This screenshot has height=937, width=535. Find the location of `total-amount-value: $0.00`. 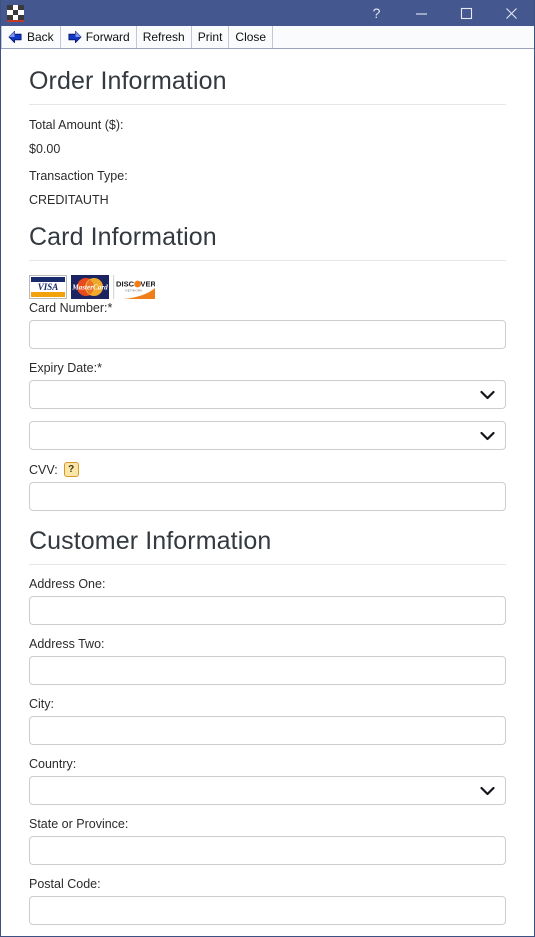

total-amount-value: $0.00 is located at coordinates (45, 149).